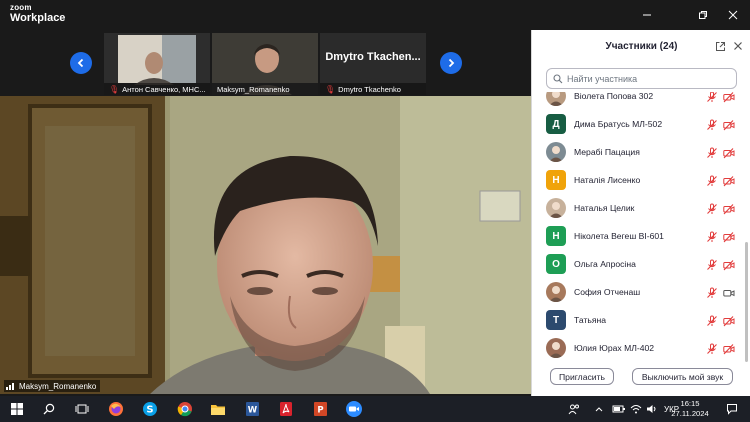 The height and width of the screenshot is (422, 750). Describe the element at coordinates (607, 152) in the screenshot. I see `participant-name: Мерабі Пацация` at that location.